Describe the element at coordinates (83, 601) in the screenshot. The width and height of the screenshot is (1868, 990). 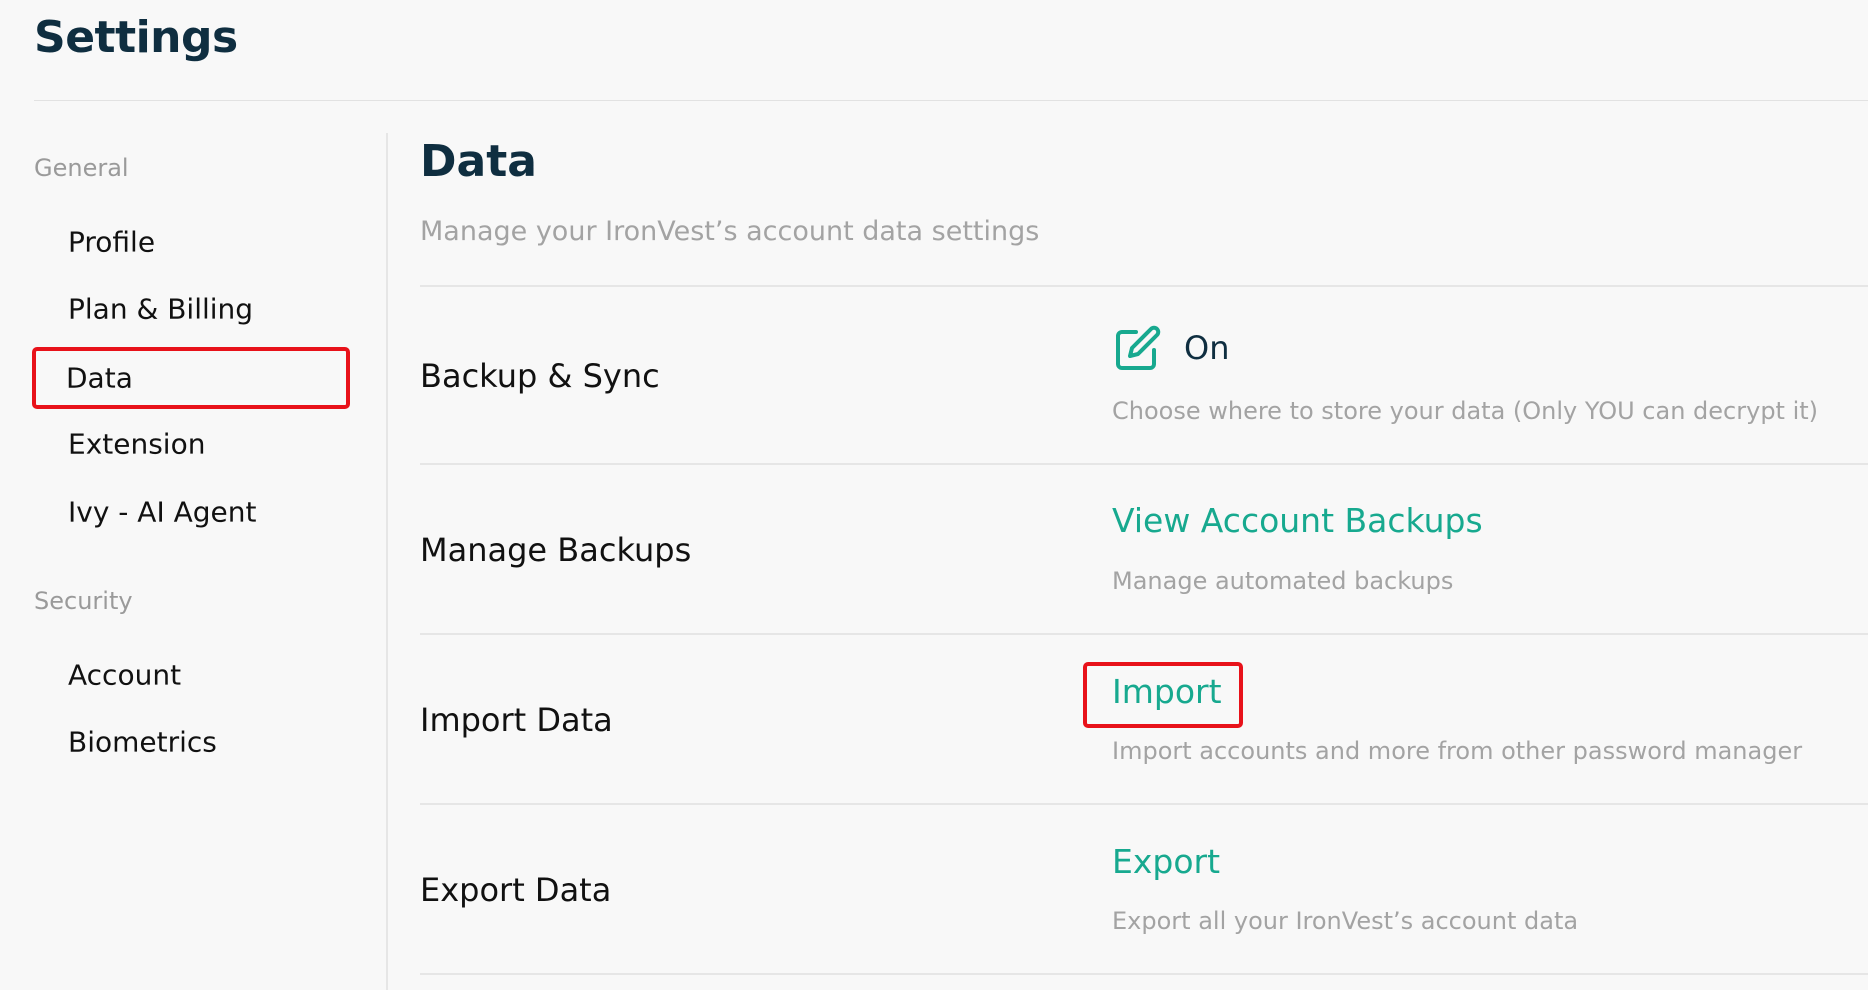
I see `sidebar-section-security: Security` at that location.